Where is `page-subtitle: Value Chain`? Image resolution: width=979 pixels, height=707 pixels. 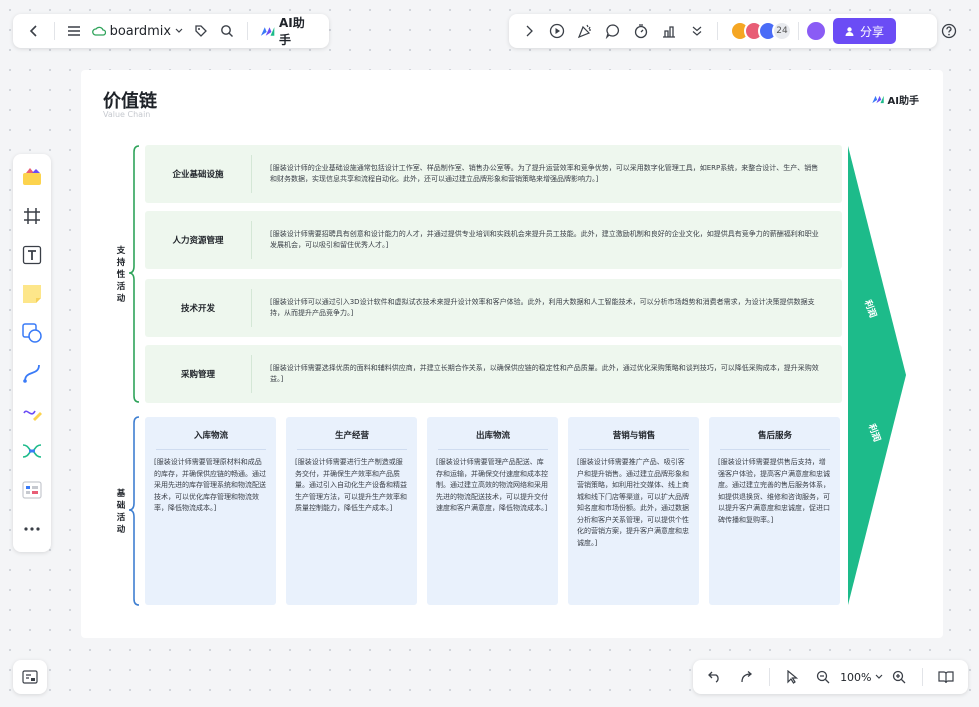
page-subtitle: Value Chain is located at coordinates (127, 114).